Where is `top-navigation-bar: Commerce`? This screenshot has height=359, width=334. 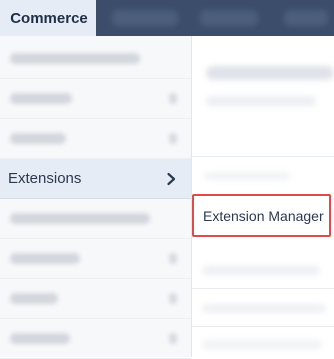
top-navigation-bar: Commerce is located at coordinates (167, 18).